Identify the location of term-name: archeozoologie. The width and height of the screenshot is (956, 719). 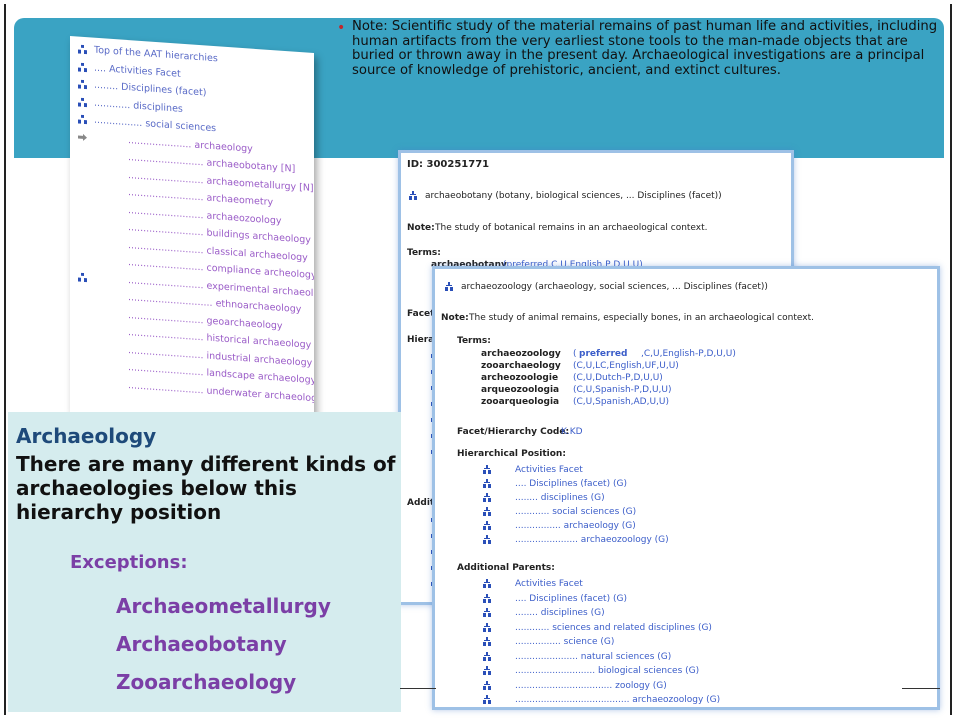
(520, 378).